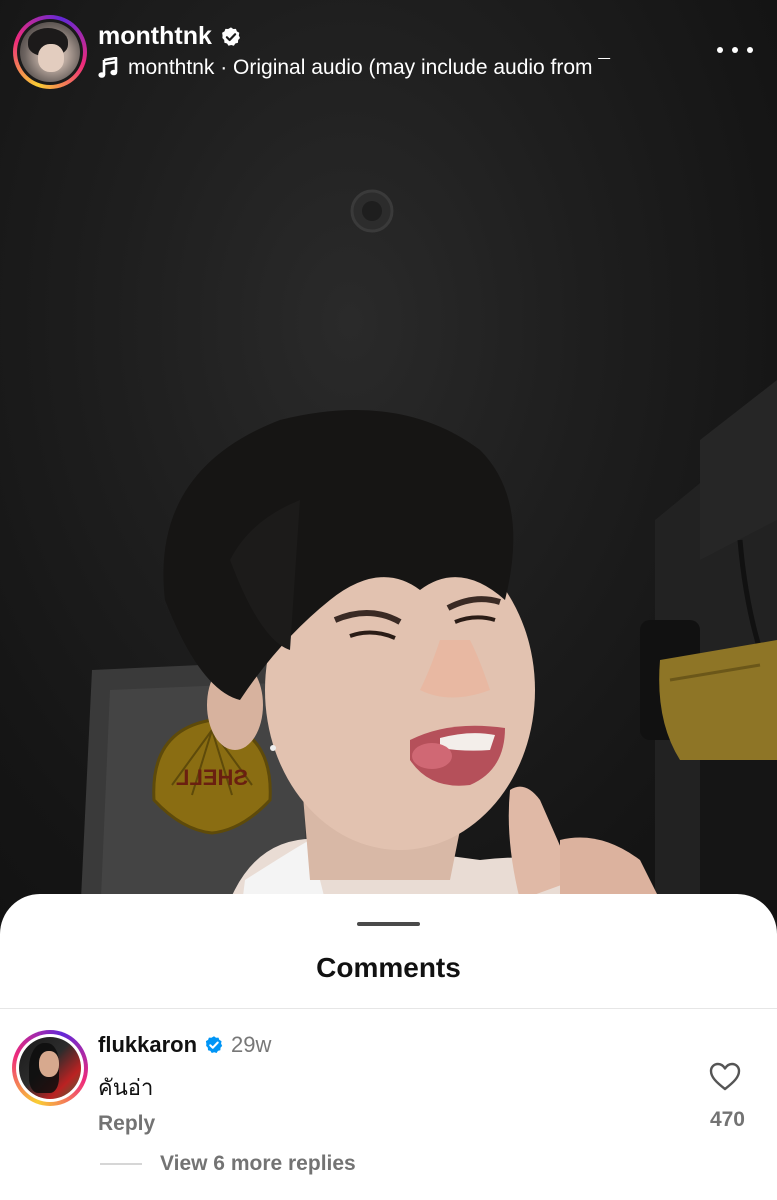 The width and height of the screenshot is (777, 1200). I want to click on like-count: 470, so click(727, 1119).